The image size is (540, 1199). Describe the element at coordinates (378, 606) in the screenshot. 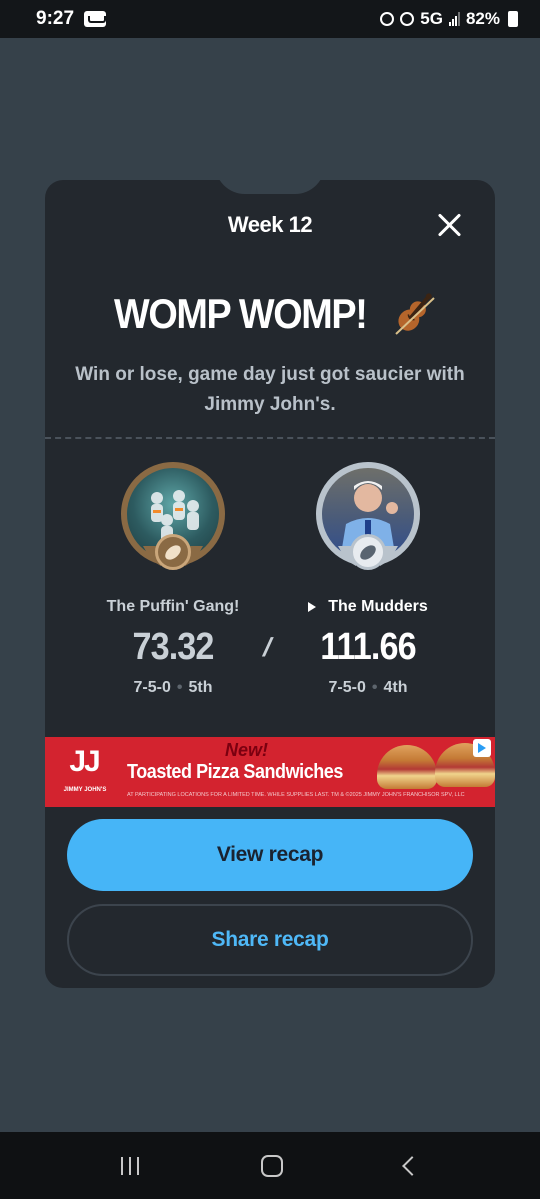

I see `team-name: The Mudders` at that location.